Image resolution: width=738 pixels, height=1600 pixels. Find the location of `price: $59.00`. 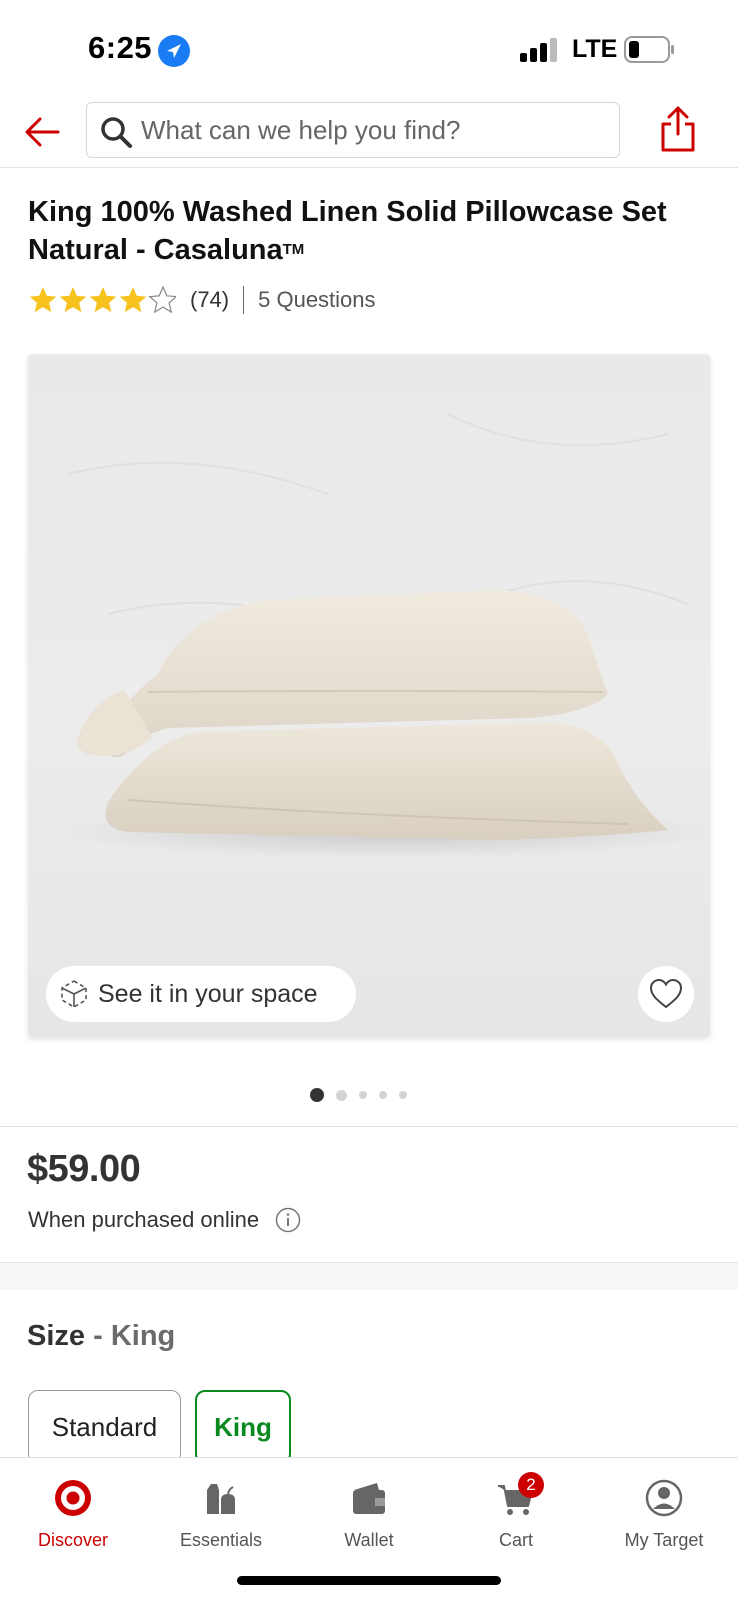

price: $59.00 is located at coordinates (84, 1169).